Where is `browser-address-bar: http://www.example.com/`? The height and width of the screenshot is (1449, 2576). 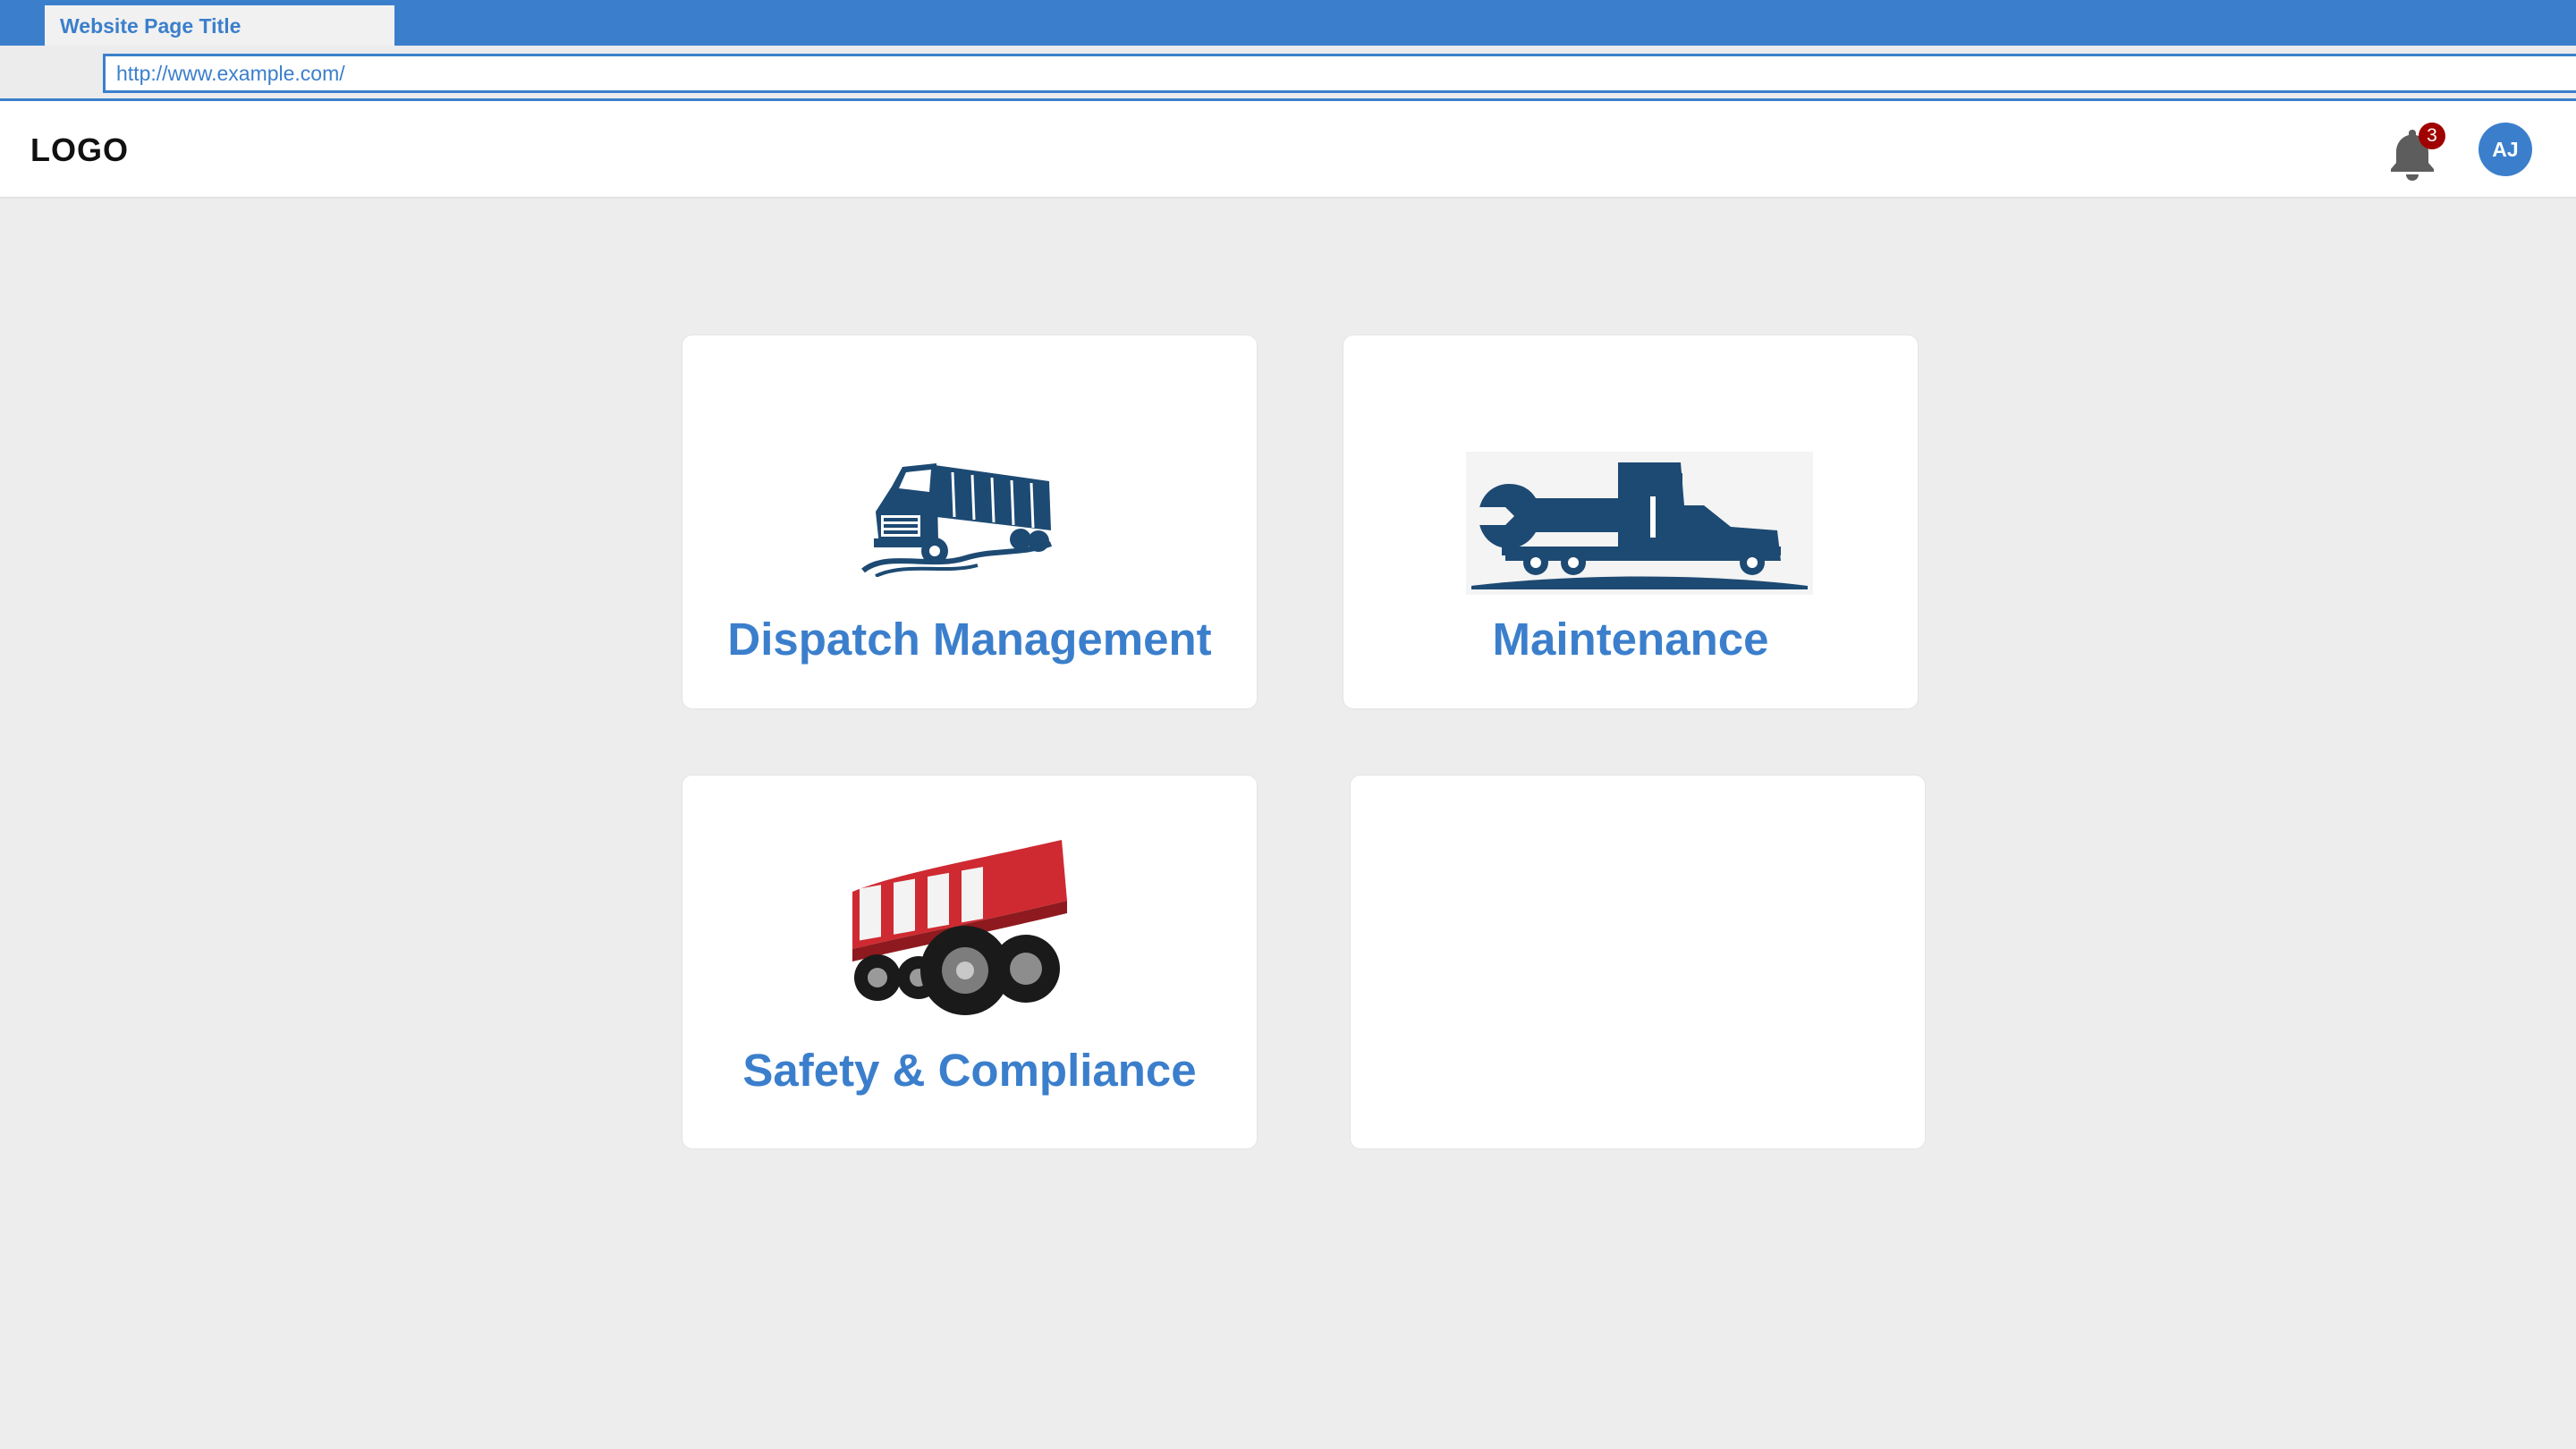
browser-address-bar: http://www.example.com/ is located at coordinates (1288, 72).